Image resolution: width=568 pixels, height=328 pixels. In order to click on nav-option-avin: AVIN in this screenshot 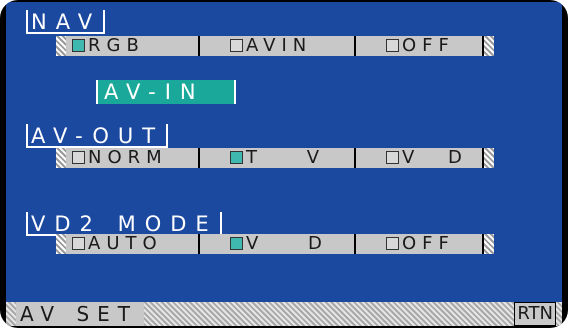, I will do `click(291, 46)`.